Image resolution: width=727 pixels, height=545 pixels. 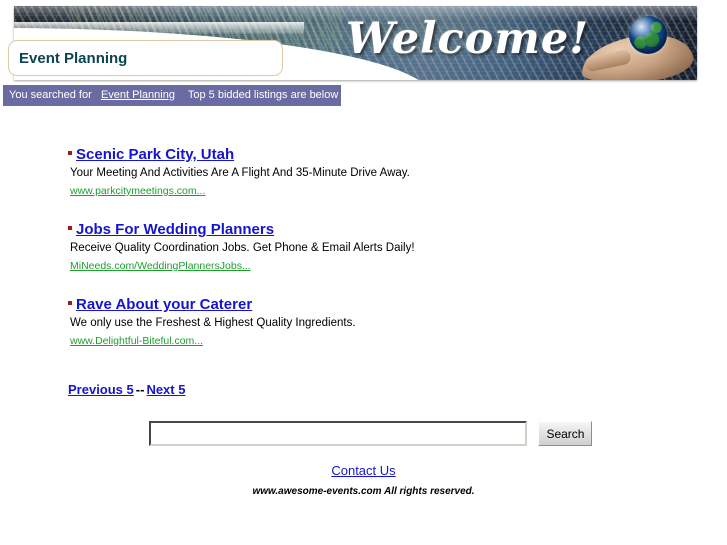 What do you see at coordinates (155, 154) in the screenshot?
I see `listing-title-link: Scenic Park City, Utah` at bounding box center [155, 154].